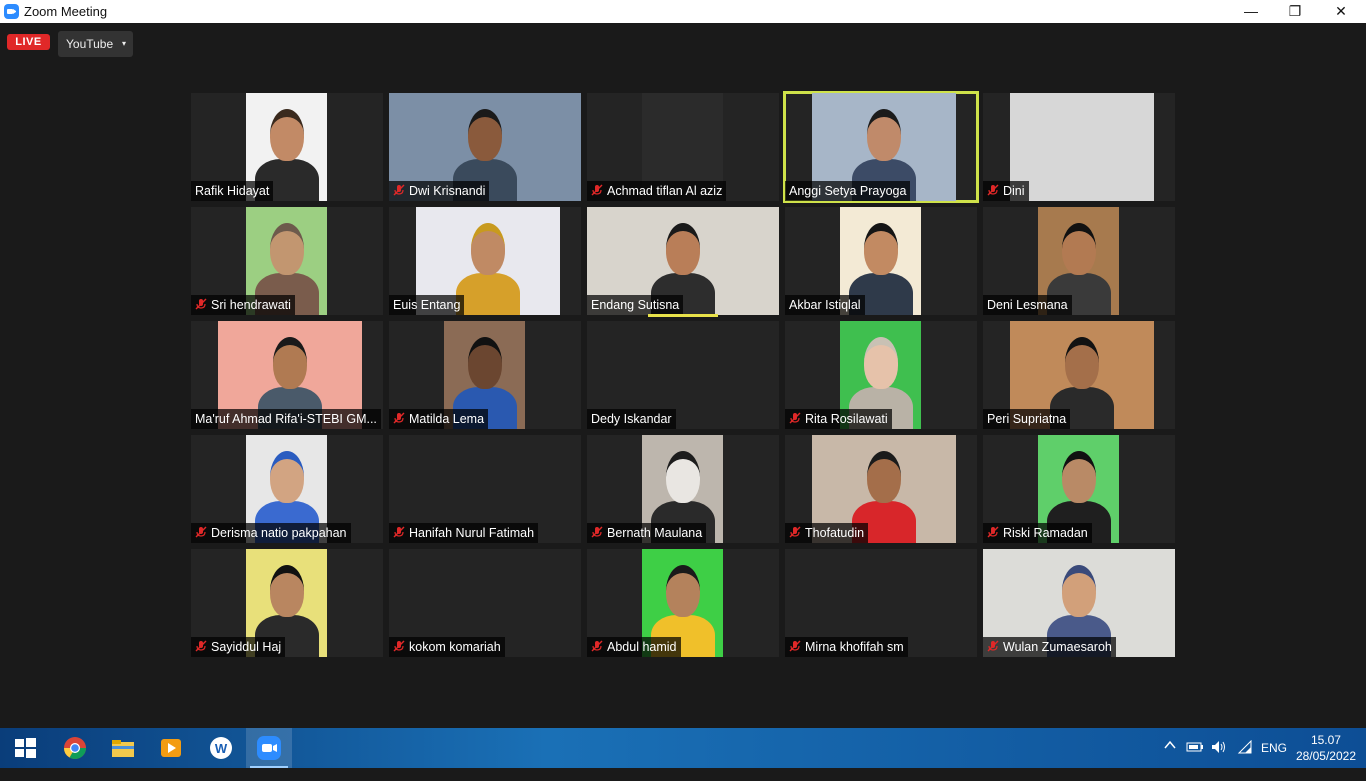 The height and width of the screenshot is (781, 1366). I want to click on participant-name-tag: kokom komariah, so click(447, 647).